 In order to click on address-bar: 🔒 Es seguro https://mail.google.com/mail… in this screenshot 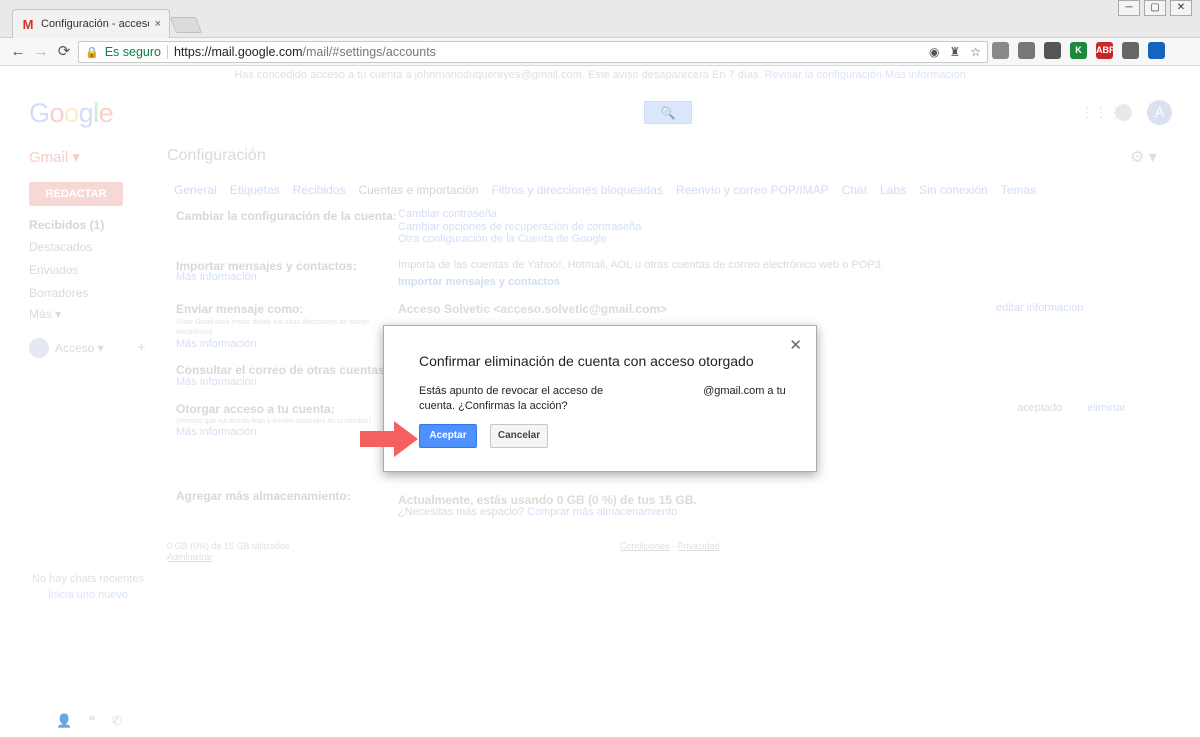, I will do `click(533, 52)`.